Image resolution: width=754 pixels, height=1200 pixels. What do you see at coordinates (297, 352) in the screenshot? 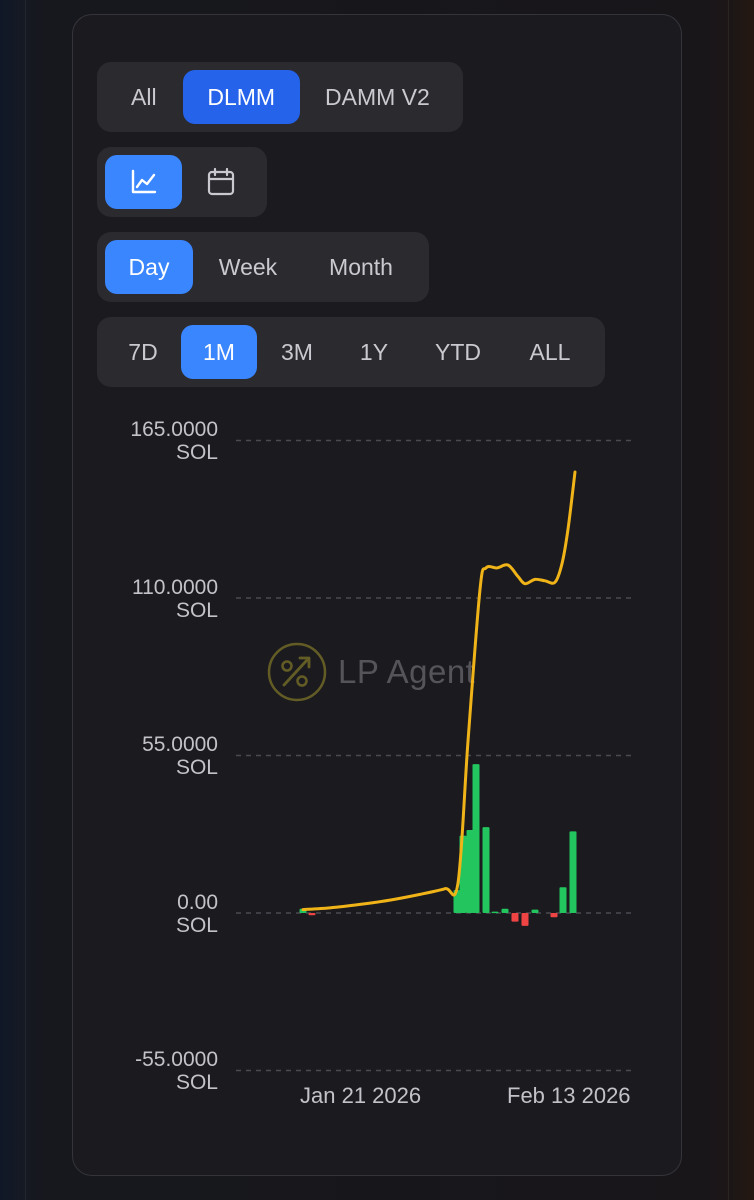
I see `range-3m: 3M` at bounding box center [297, 352].